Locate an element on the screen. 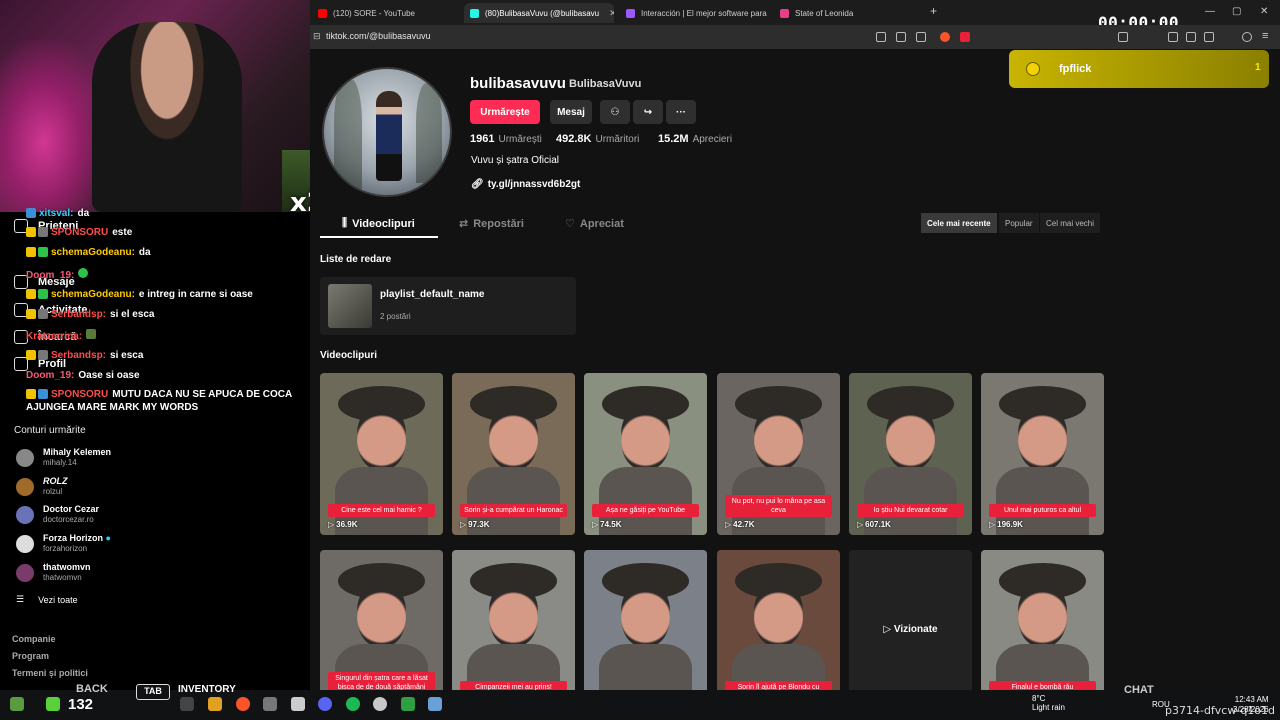  tab-hint: TAB is located at coordinates (153, 692).